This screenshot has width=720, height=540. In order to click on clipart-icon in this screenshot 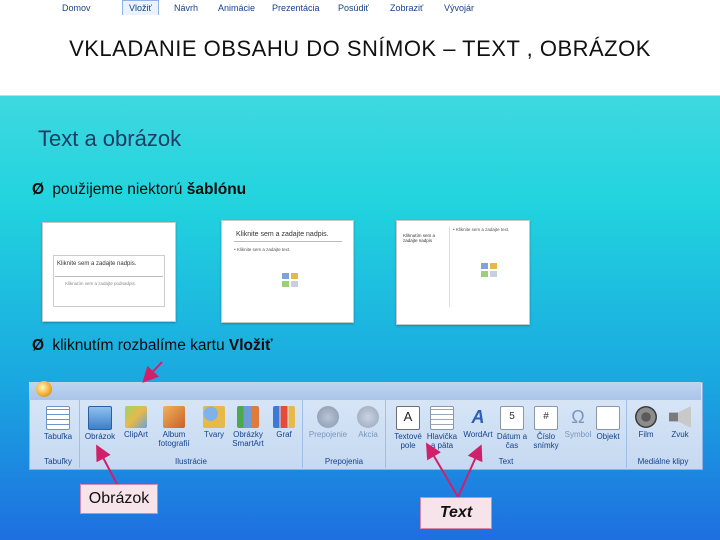, I will do `click(136, 417)`.